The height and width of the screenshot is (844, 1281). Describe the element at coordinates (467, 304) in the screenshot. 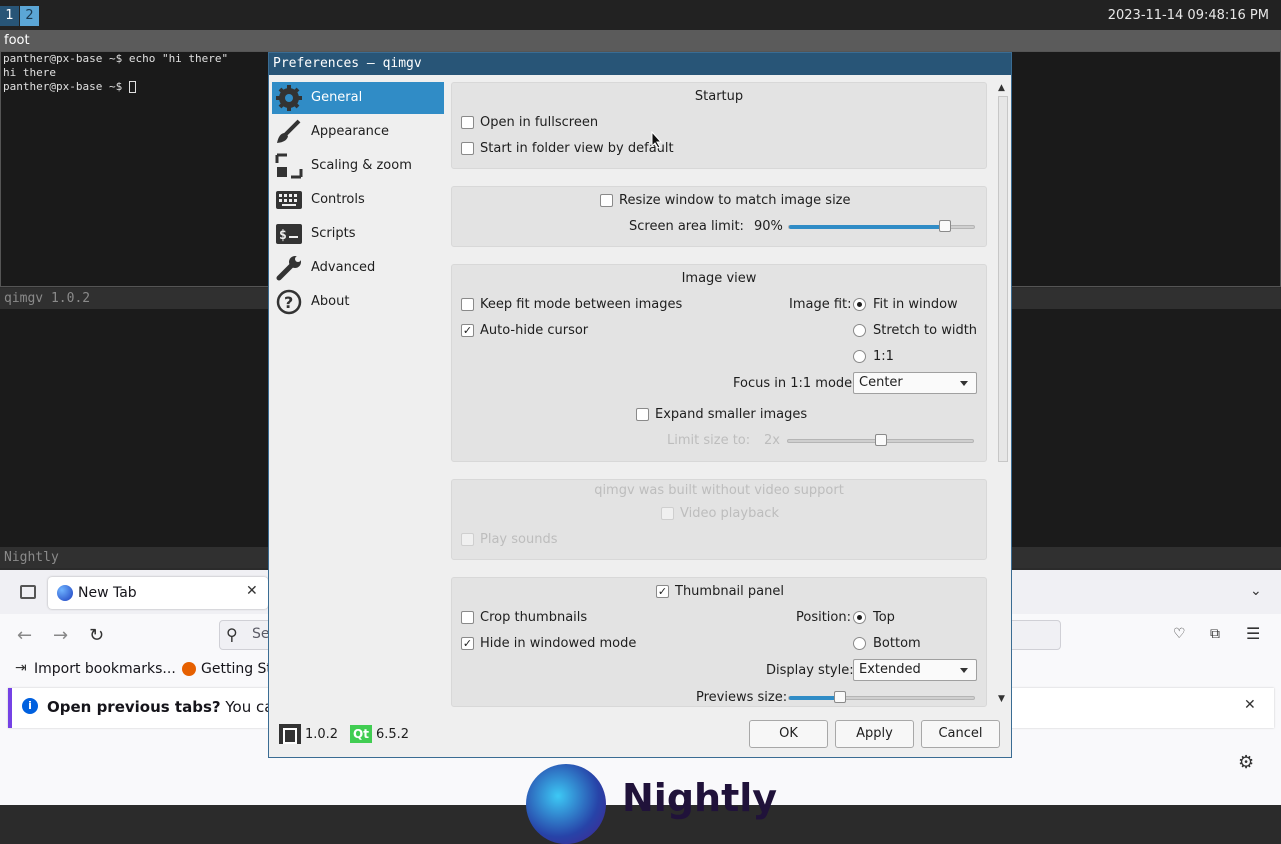

I see `keep-fit-checkbox` at that location.